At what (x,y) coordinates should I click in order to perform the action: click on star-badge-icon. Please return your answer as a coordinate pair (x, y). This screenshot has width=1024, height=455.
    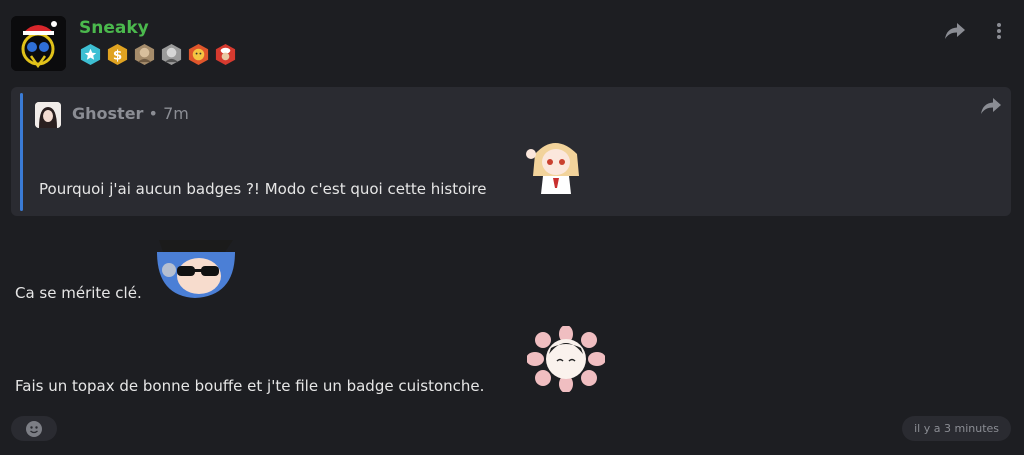
    Looking at the image, I should click on (90, 54).